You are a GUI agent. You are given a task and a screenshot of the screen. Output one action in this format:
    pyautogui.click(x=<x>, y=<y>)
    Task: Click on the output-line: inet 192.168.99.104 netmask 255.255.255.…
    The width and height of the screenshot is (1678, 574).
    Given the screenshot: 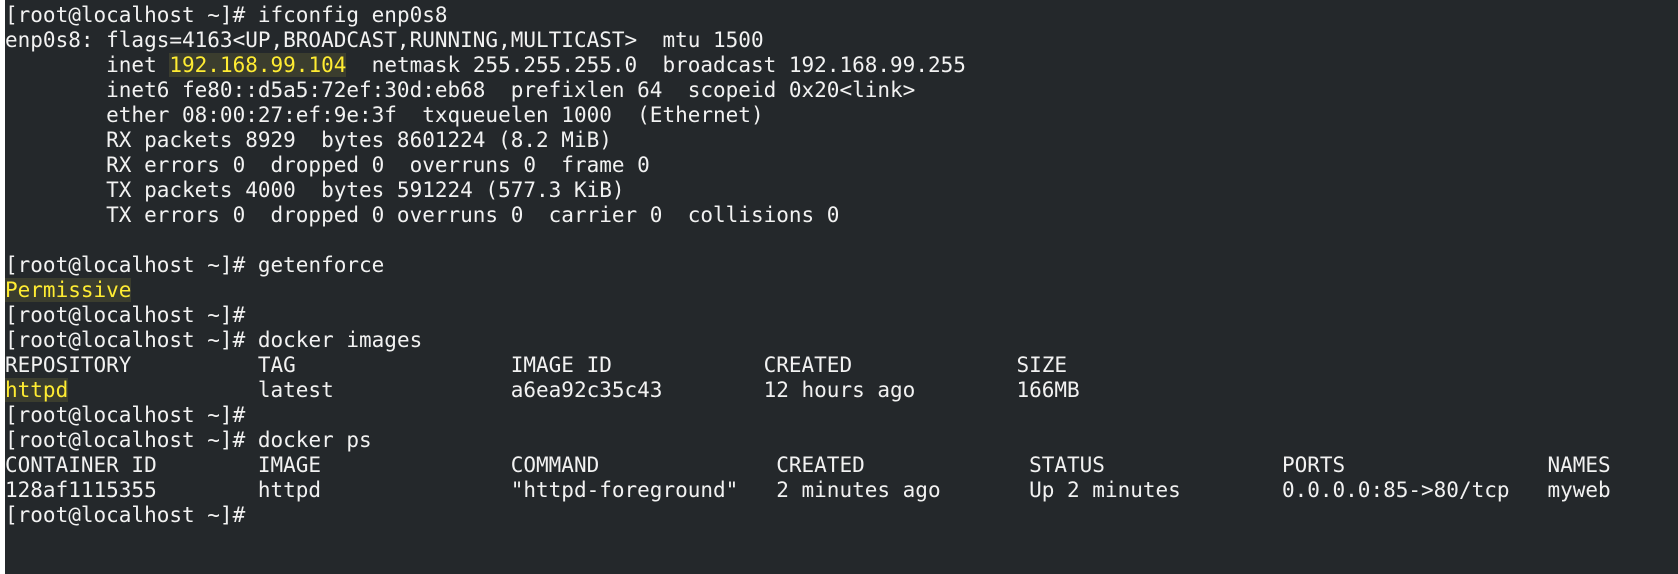 What is the action you would take?
    pyautogui.click(x=808, y=65)
    